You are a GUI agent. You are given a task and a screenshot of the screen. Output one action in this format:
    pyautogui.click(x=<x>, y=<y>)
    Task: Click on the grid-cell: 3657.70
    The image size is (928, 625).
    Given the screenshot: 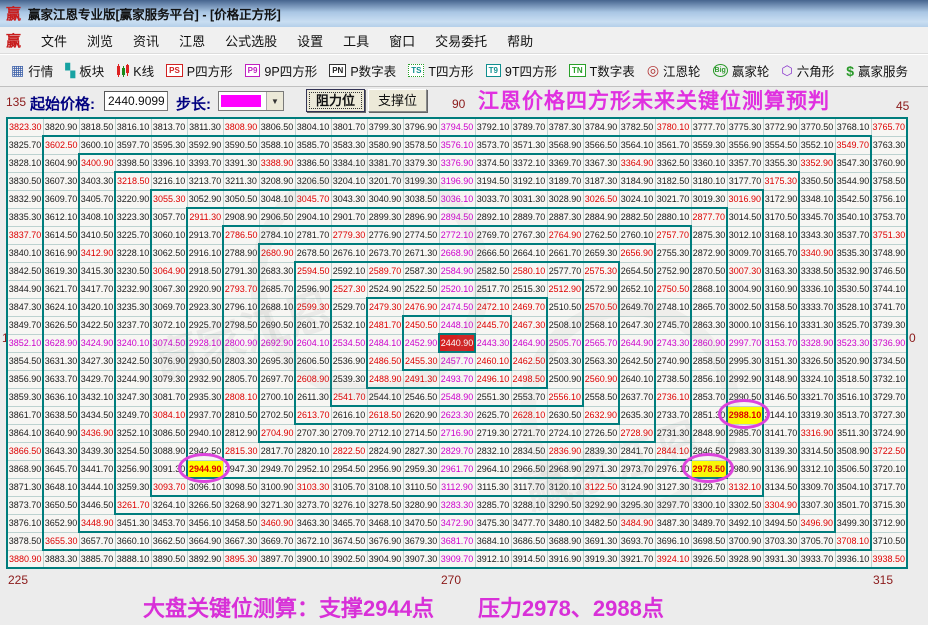 What is the action you would take?
    pyautogui.click(x=97, y=541)
    